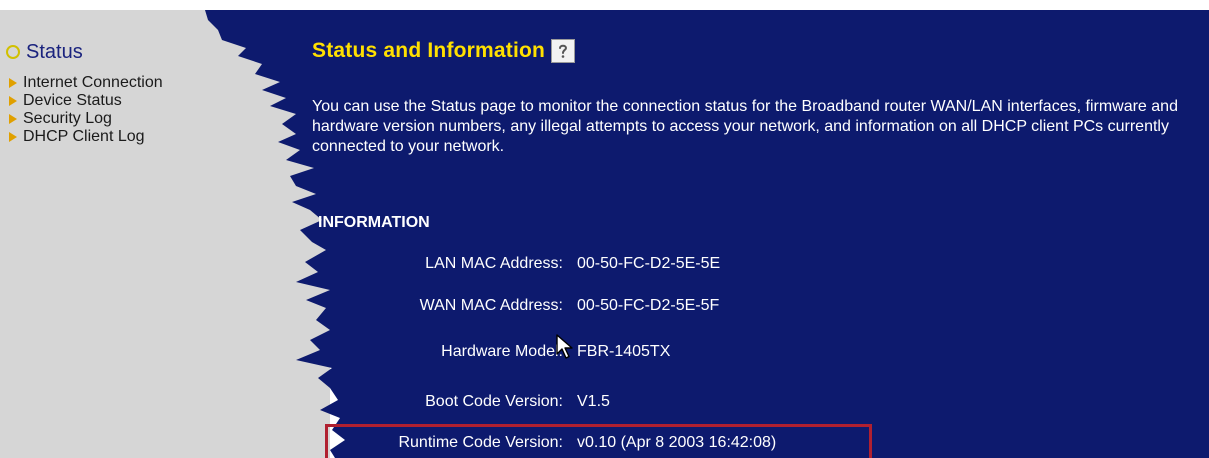  I want to click on help-icon, so click(563, 51).